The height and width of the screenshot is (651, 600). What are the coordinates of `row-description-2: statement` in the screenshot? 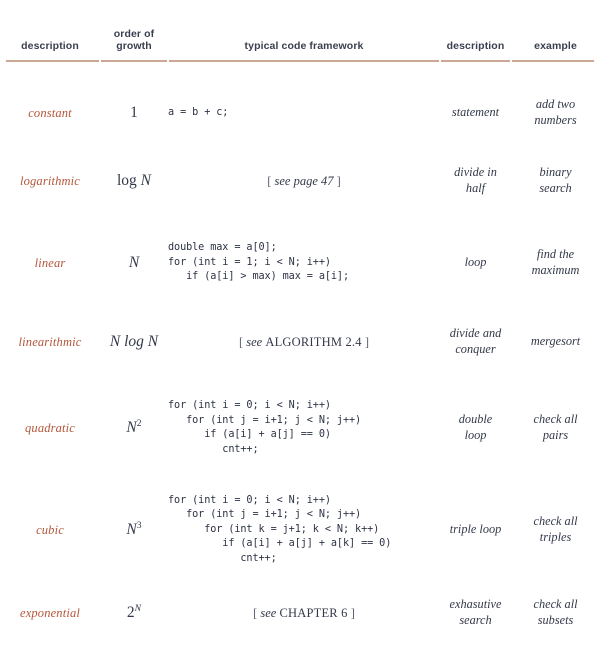 It's located at (475, 113).